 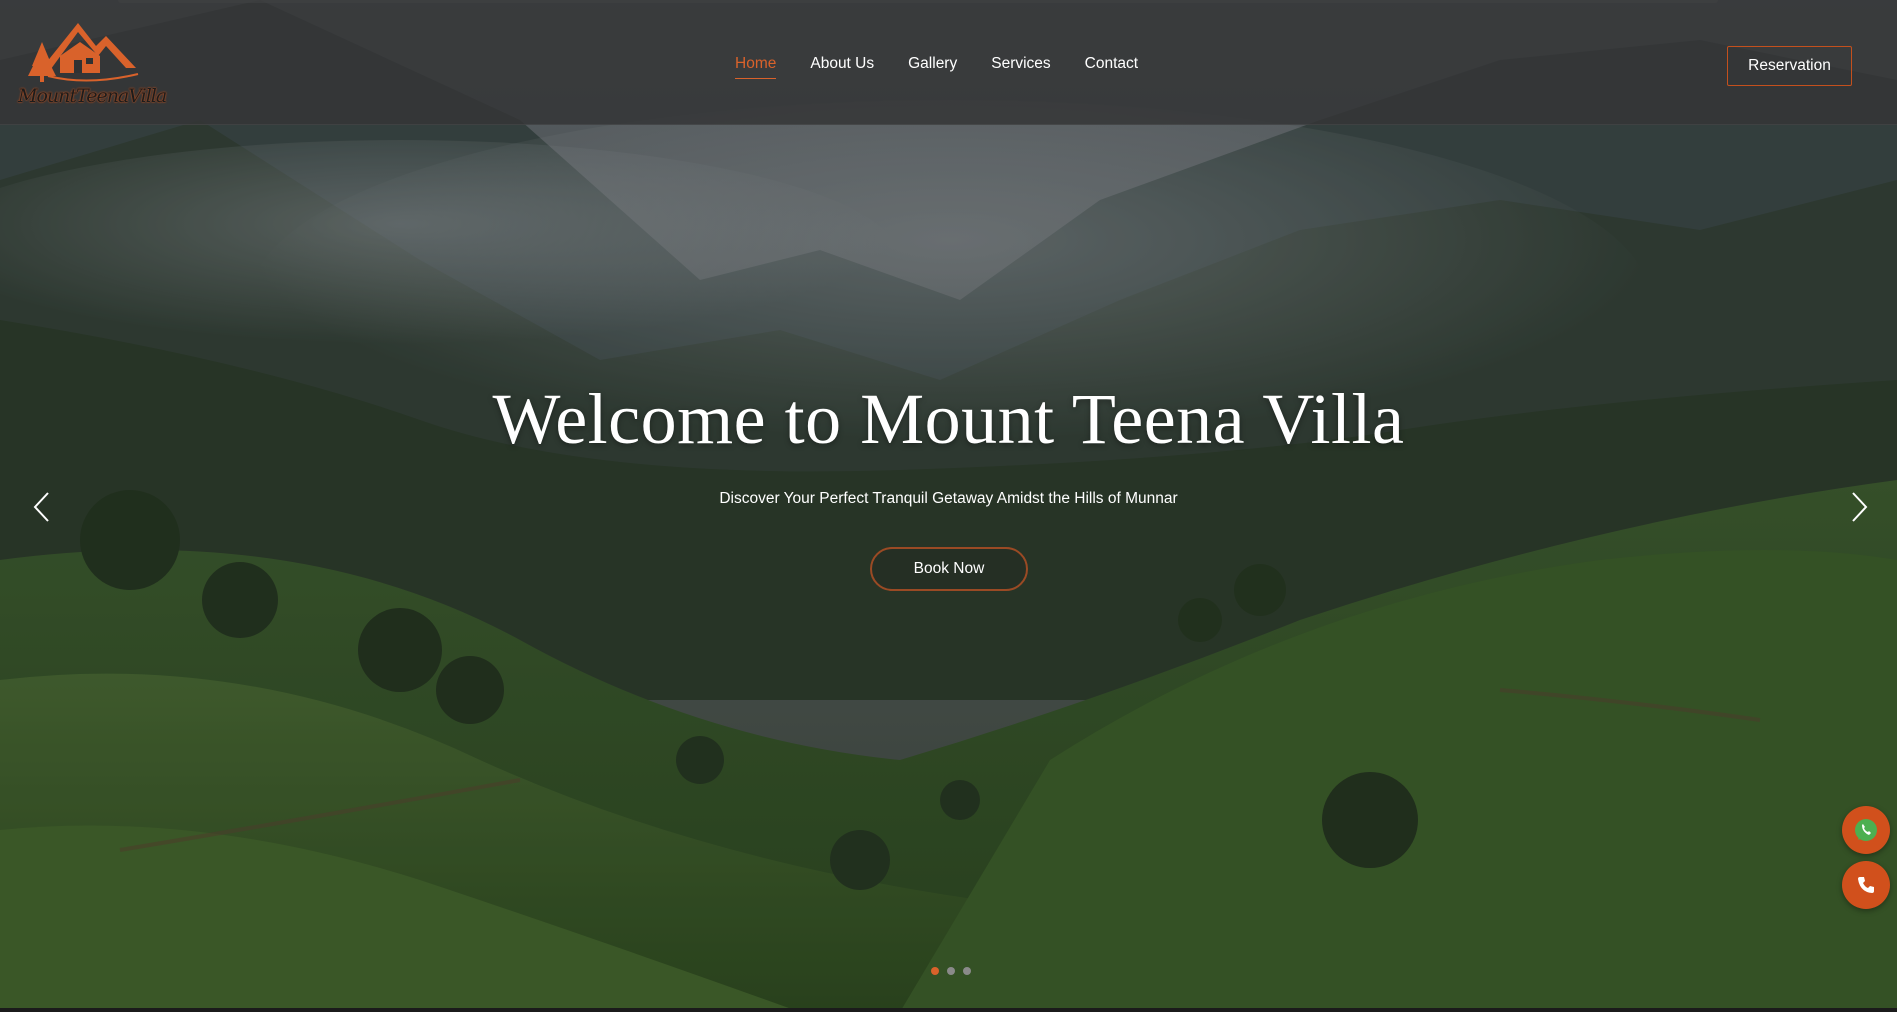 I want to click on main-nav: Home About Us Gallery Services Contact, so click(x=936, y=67).